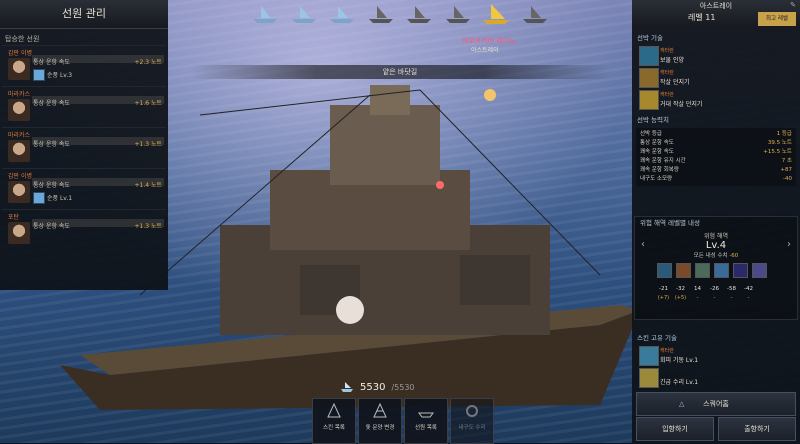  What do you see at coordinates (373, 387) in the screenshot?
I see `durability-value: 5530` at bounding box center [373, 387].